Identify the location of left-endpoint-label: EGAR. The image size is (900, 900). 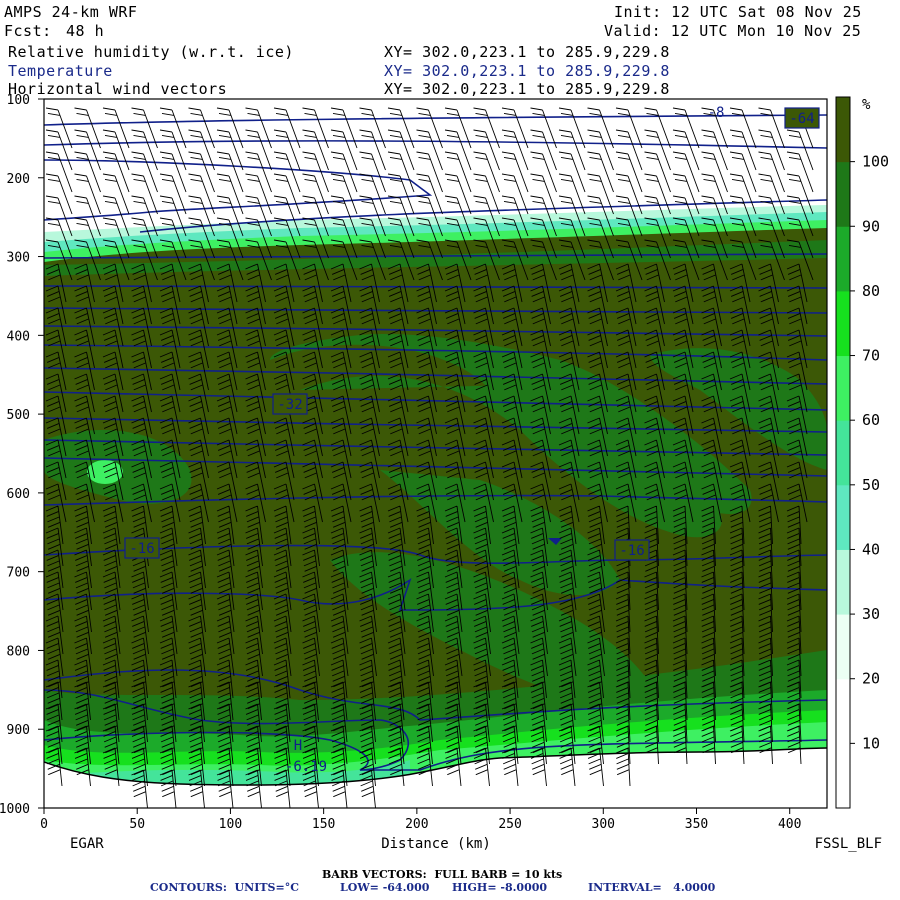
(87, 844).